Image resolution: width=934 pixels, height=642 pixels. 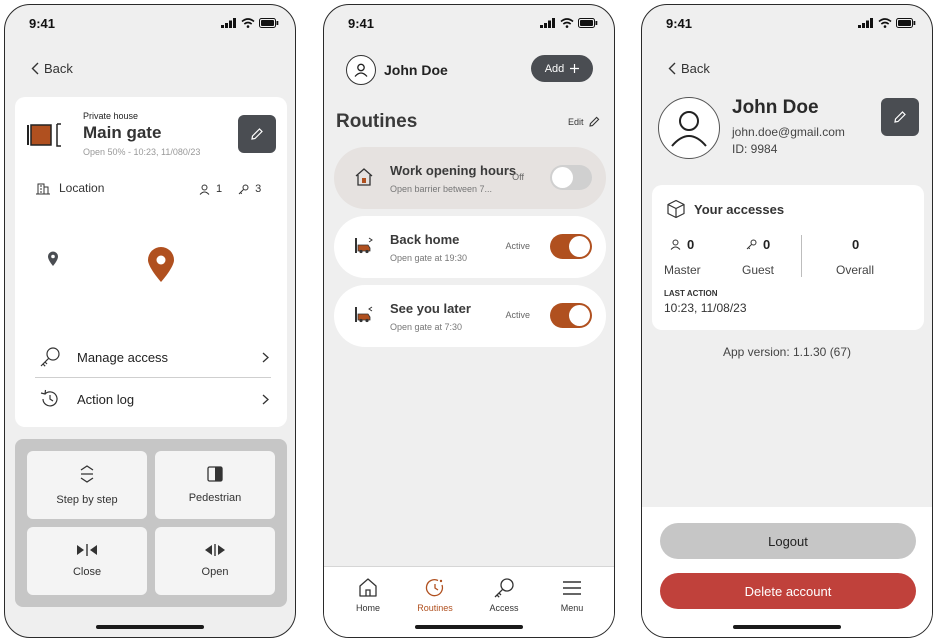 I want to click on map-pin-large-icon, so click(x=161, y=265).